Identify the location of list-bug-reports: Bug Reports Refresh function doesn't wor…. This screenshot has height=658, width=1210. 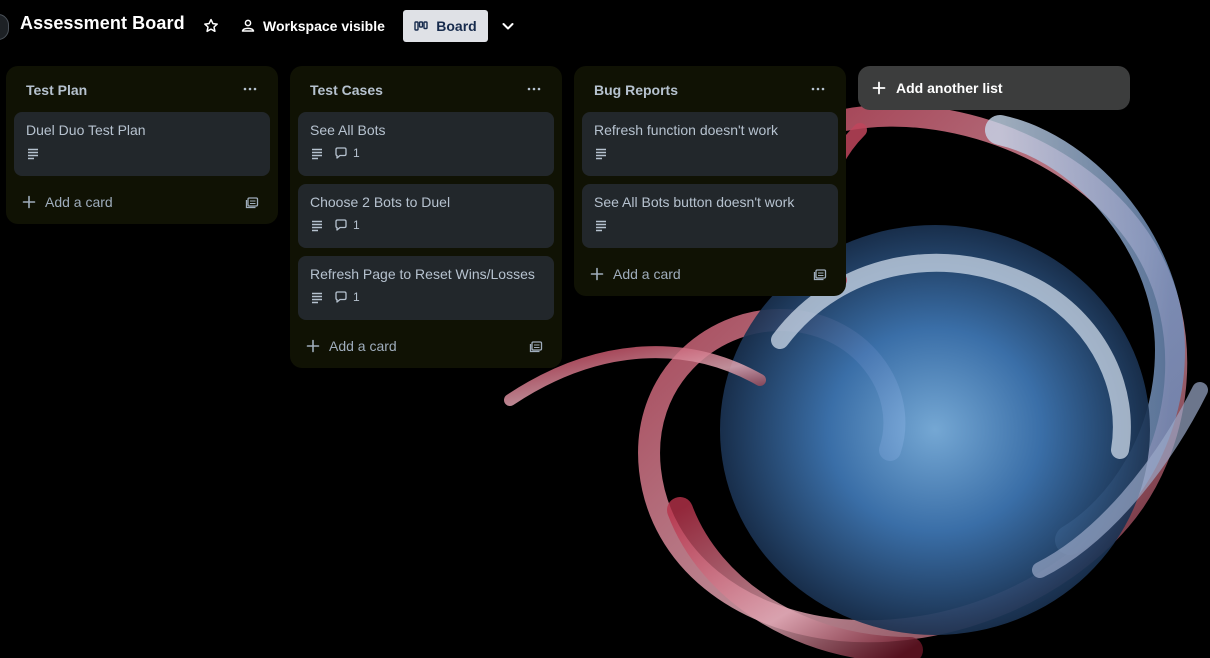
(710, 181).